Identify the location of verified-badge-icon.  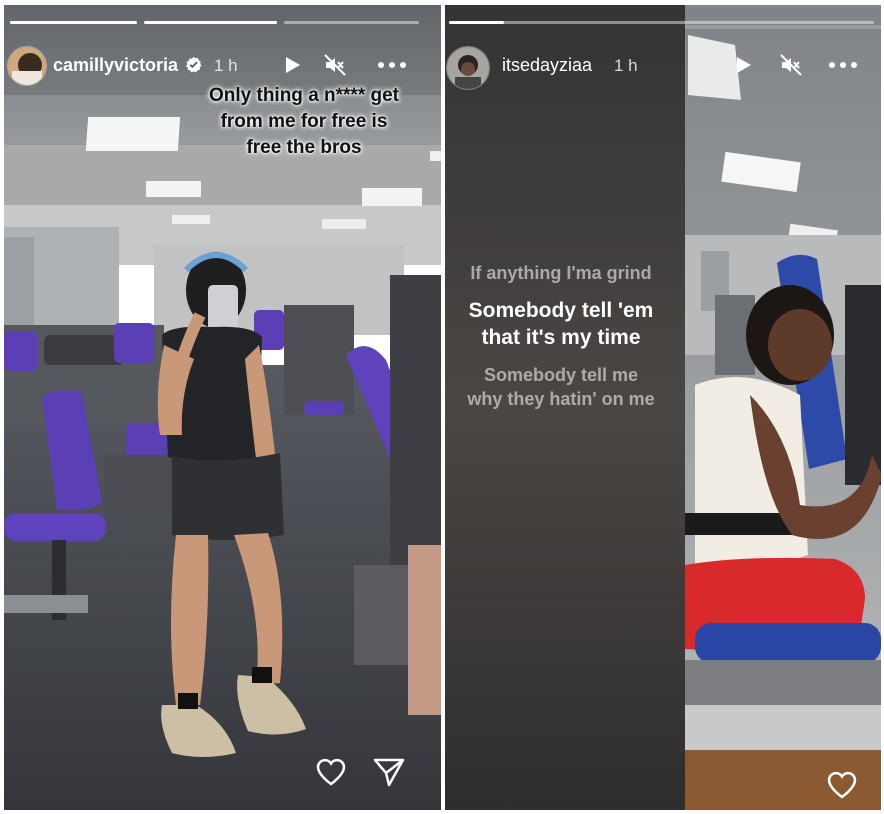
(193, 64).